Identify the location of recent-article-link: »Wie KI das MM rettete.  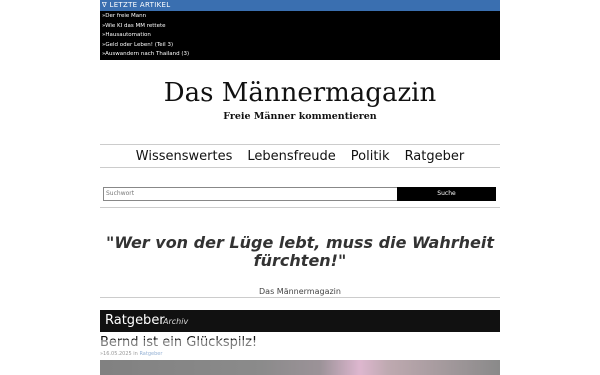
(301, 27).